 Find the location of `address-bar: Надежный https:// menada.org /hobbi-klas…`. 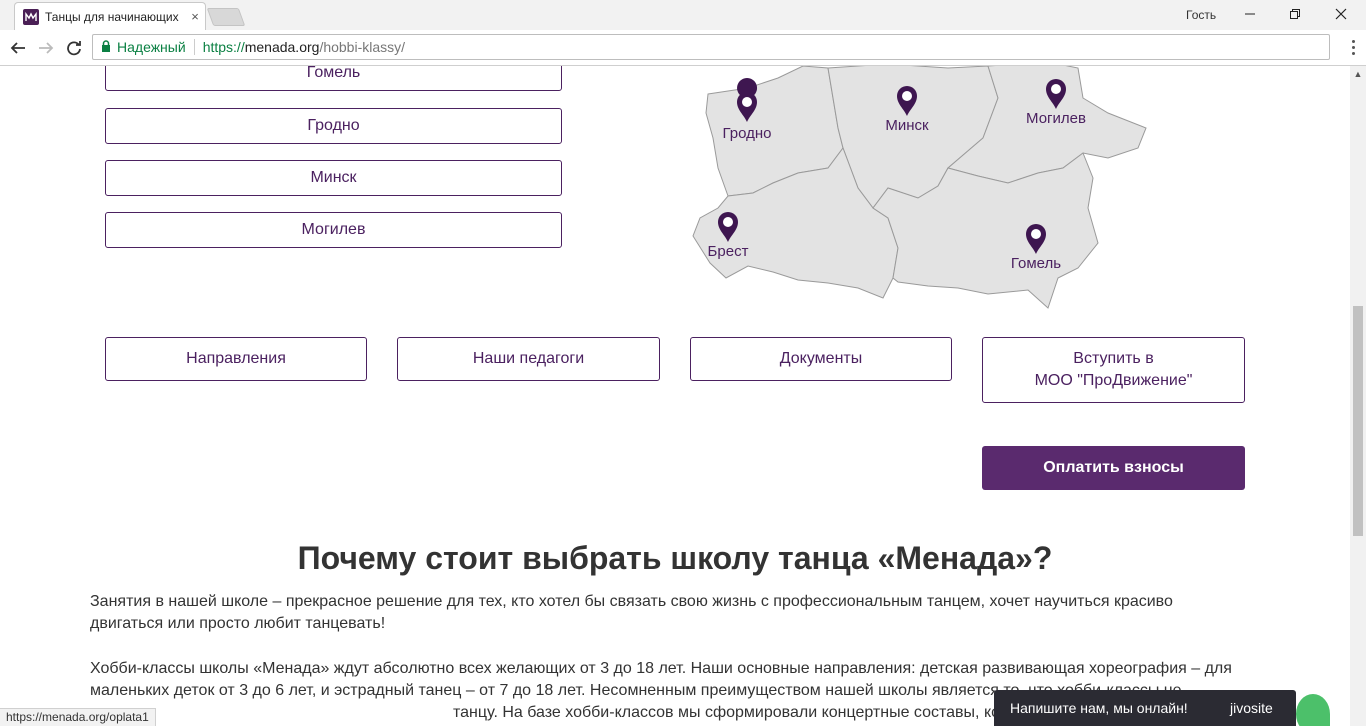

address-bar: Надежный https:// menada.org /hobbi-klas… is located at coordinates (711, 47).